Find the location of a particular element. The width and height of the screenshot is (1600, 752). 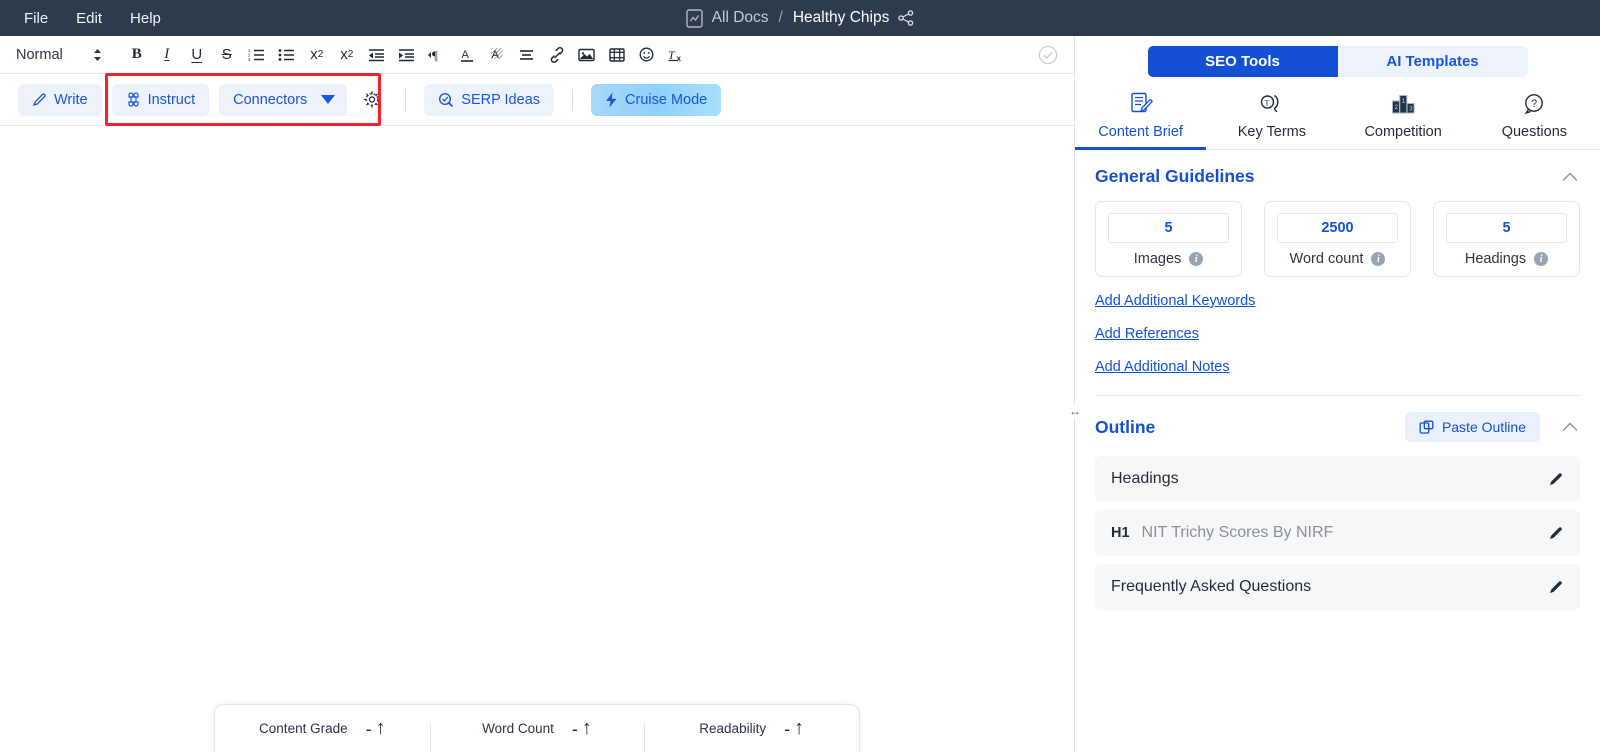

indent-button is located at coordinates (407, 55).